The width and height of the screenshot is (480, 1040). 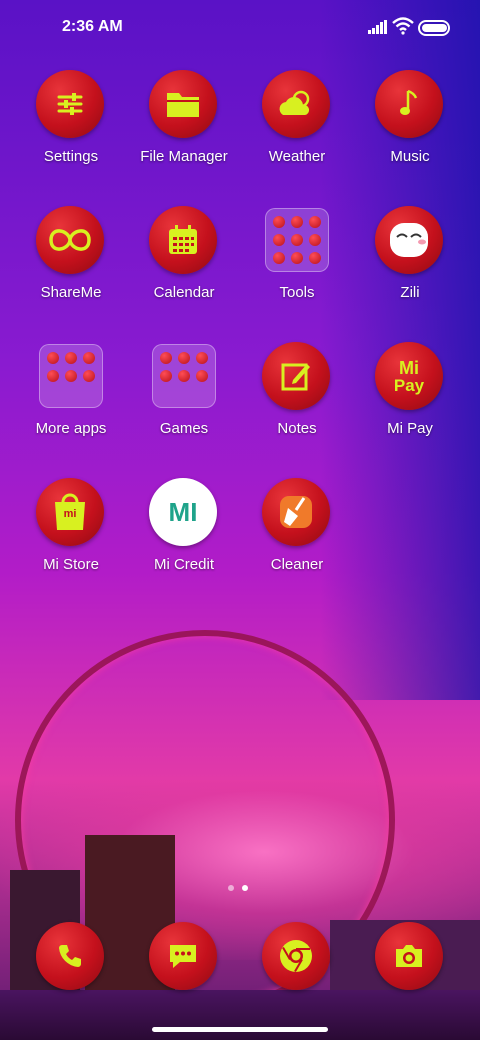 I want to click on calendar-icon, so click(x=183, y=240).